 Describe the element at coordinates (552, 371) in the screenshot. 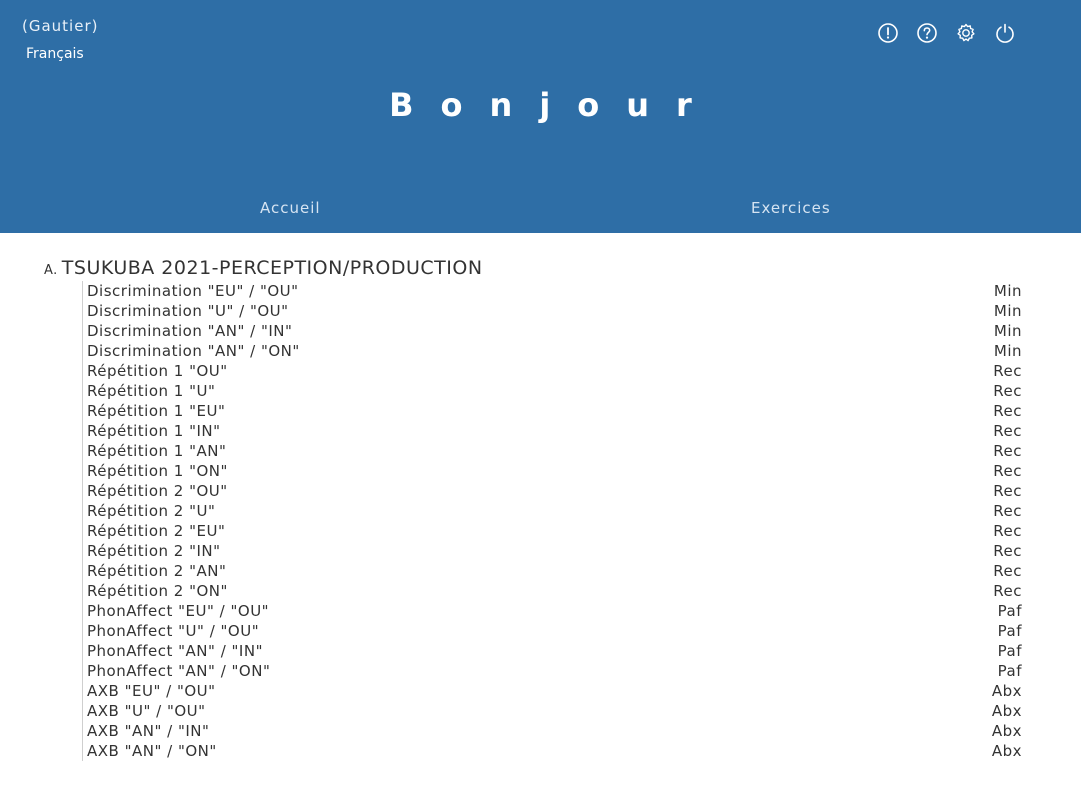

I see `exercise-row: Répétition 1 "OU" Rec` at that location.